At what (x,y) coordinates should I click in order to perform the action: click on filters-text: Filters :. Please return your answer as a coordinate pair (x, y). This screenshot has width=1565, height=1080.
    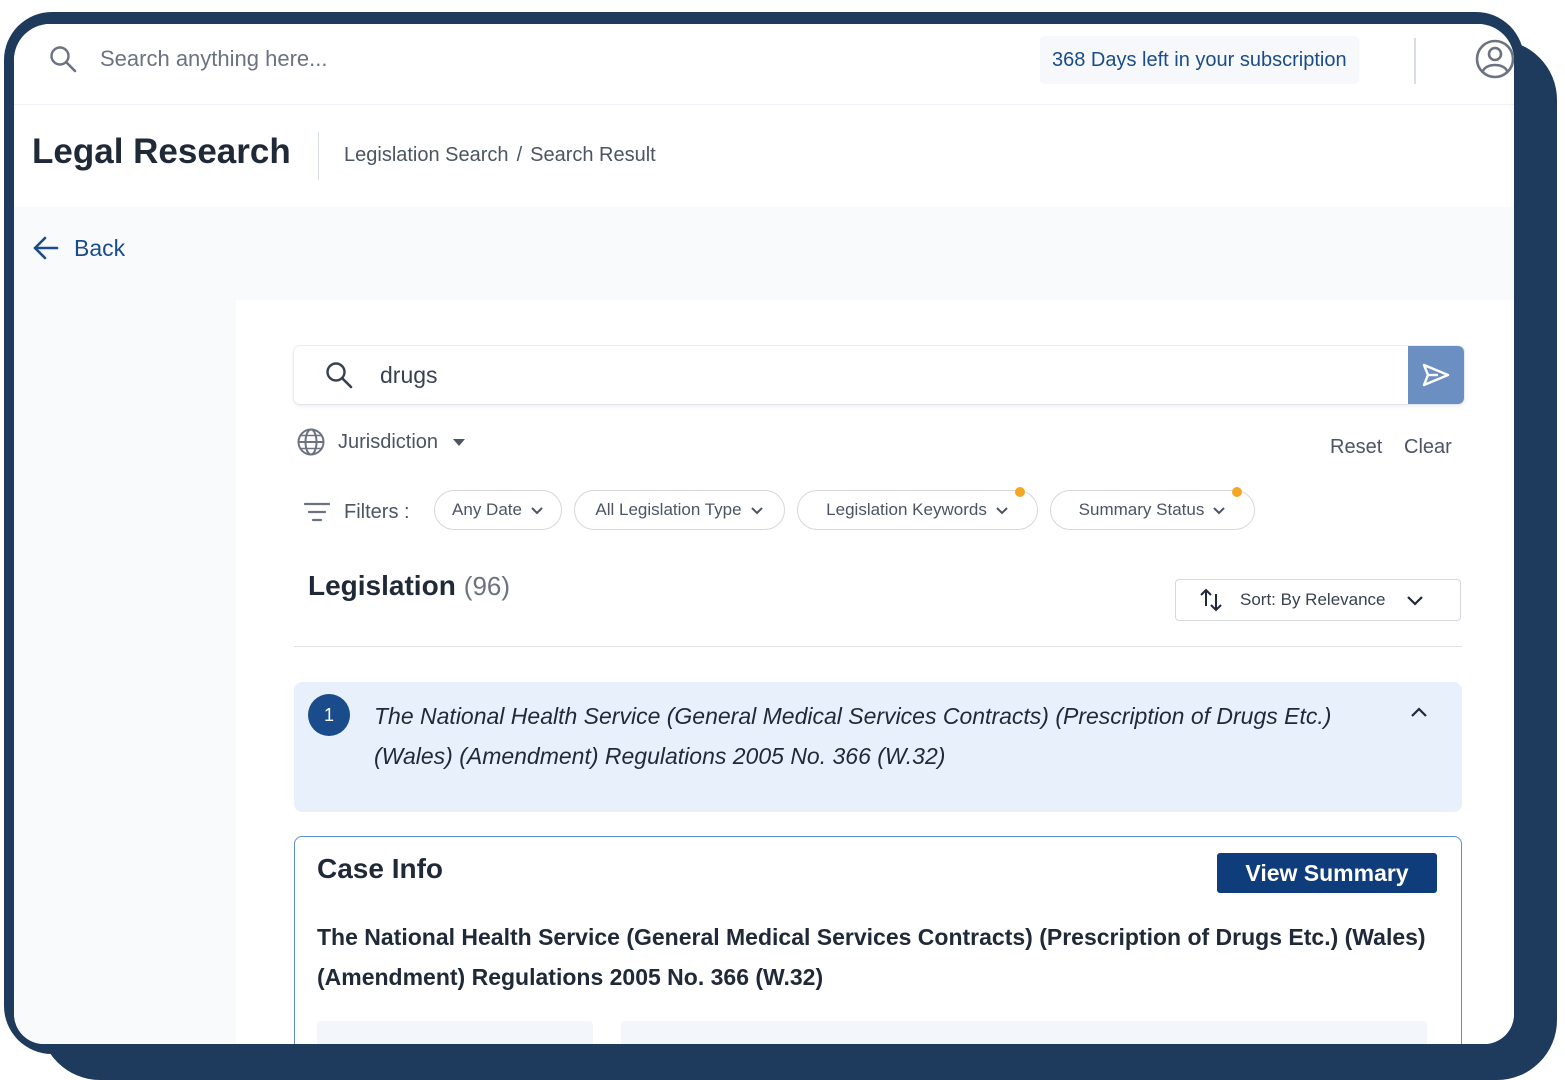
    Looking at the image, I should click on (377, 511).